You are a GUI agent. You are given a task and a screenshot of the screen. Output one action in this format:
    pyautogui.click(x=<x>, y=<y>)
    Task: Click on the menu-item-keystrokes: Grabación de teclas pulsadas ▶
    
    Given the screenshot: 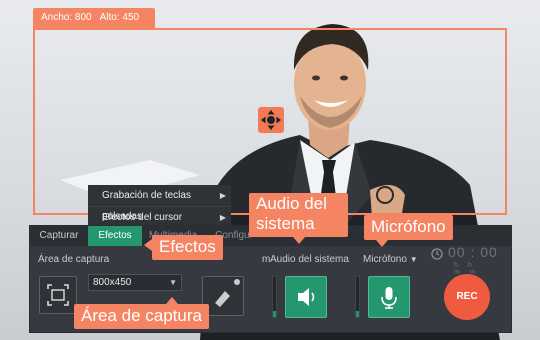 What is the action you would take?
    pyautogui.click(x=159, y=203)
    